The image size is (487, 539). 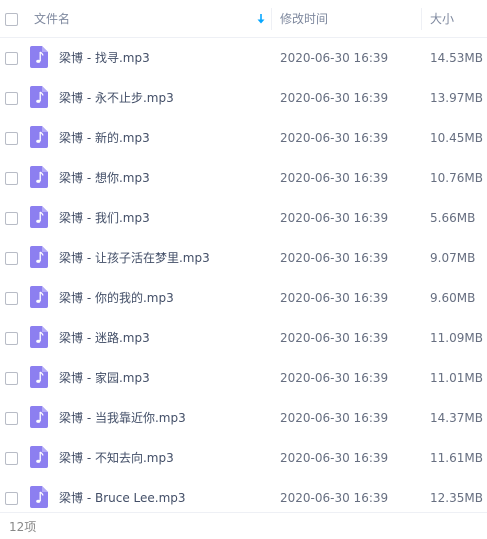 I want to click on file-name: 梁博 - 不知去向.mp3, so click(x=116, y=458).